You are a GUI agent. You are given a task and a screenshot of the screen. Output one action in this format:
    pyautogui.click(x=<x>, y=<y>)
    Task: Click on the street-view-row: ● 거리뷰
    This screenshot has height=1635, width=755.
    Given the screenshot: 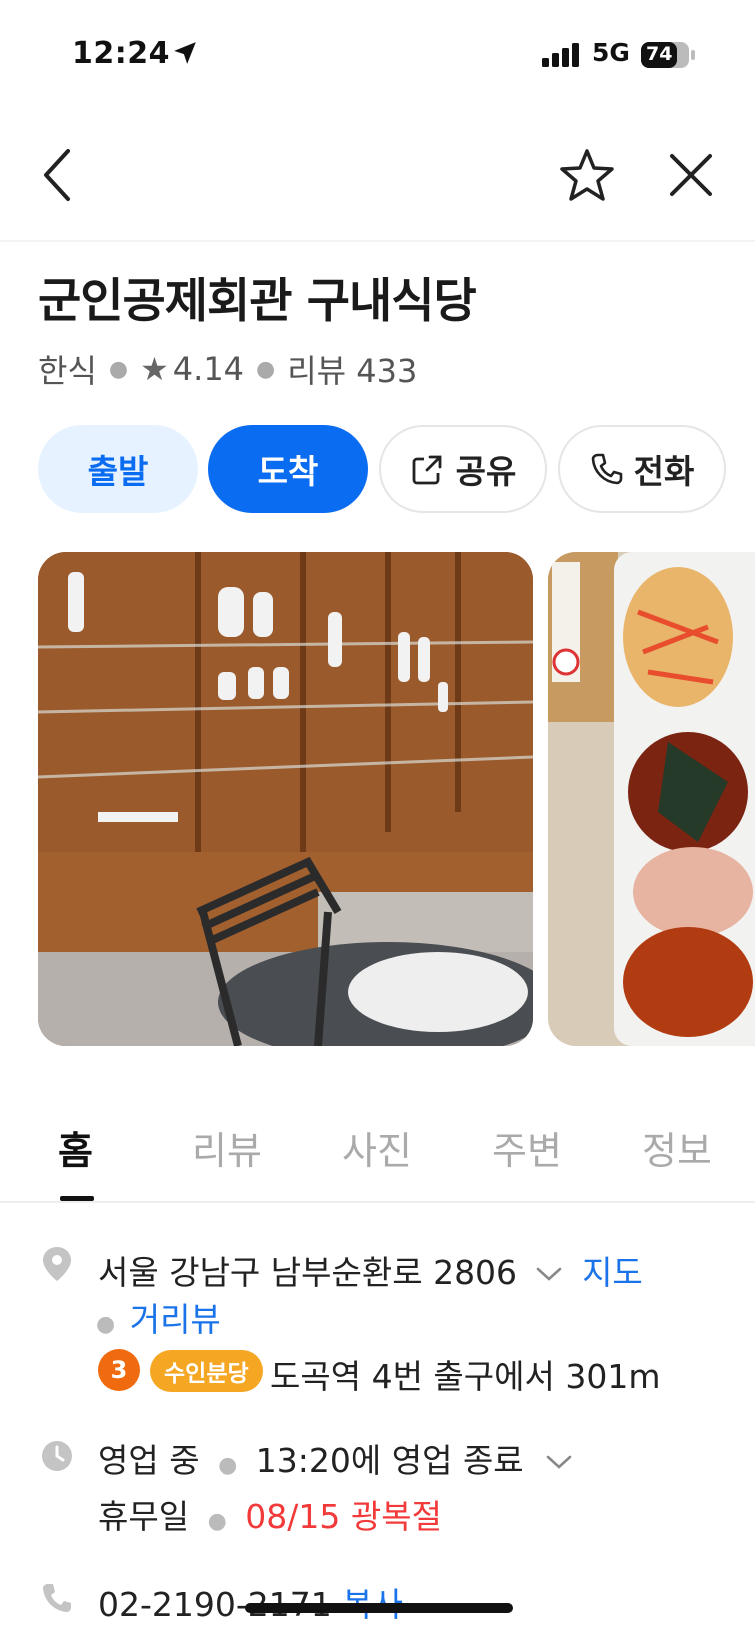 What is the action you would take?
    pyautogui.click(x=158, y=1317)
    